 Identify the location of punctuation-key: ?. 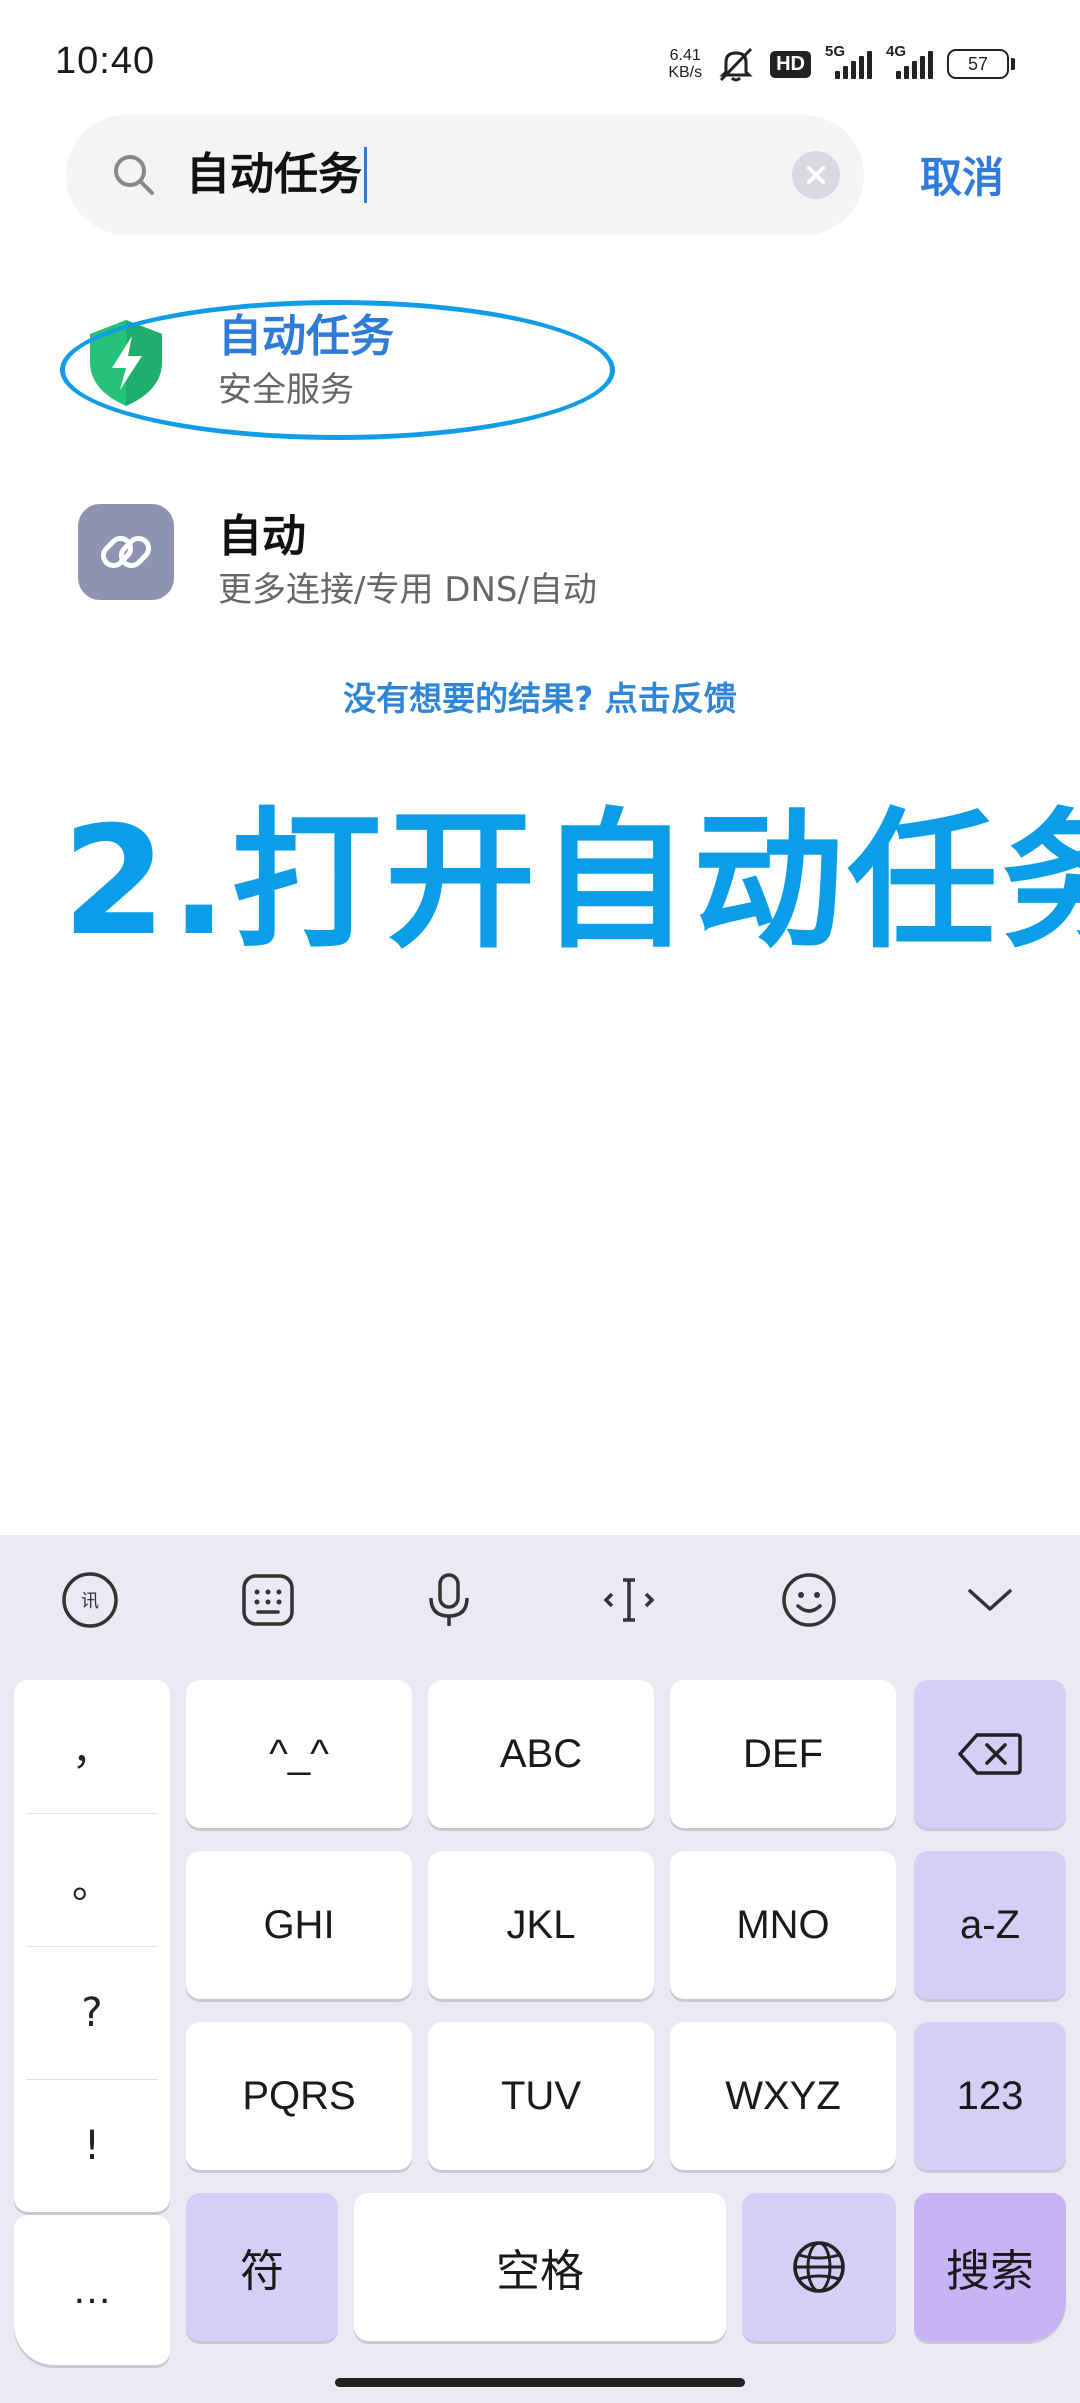
(92, 2012).